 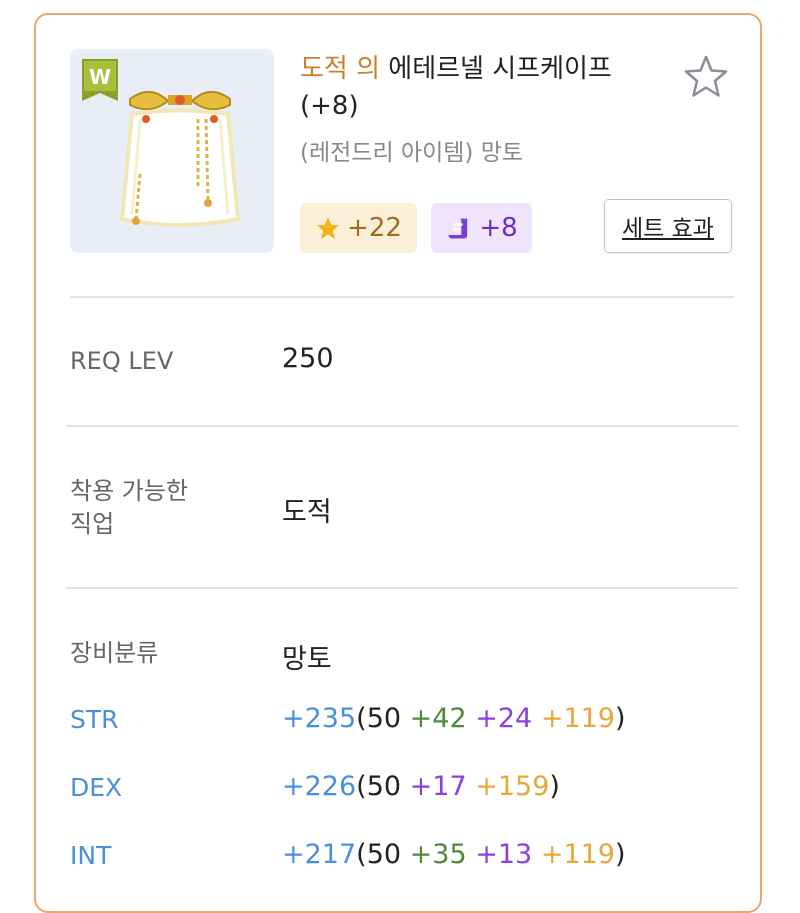 What do you see at coordinates (454, 854) in the screenshot?
I see `stat-value-int: +217(50 +35 +13 +119)` at bounding box center [454, 854].